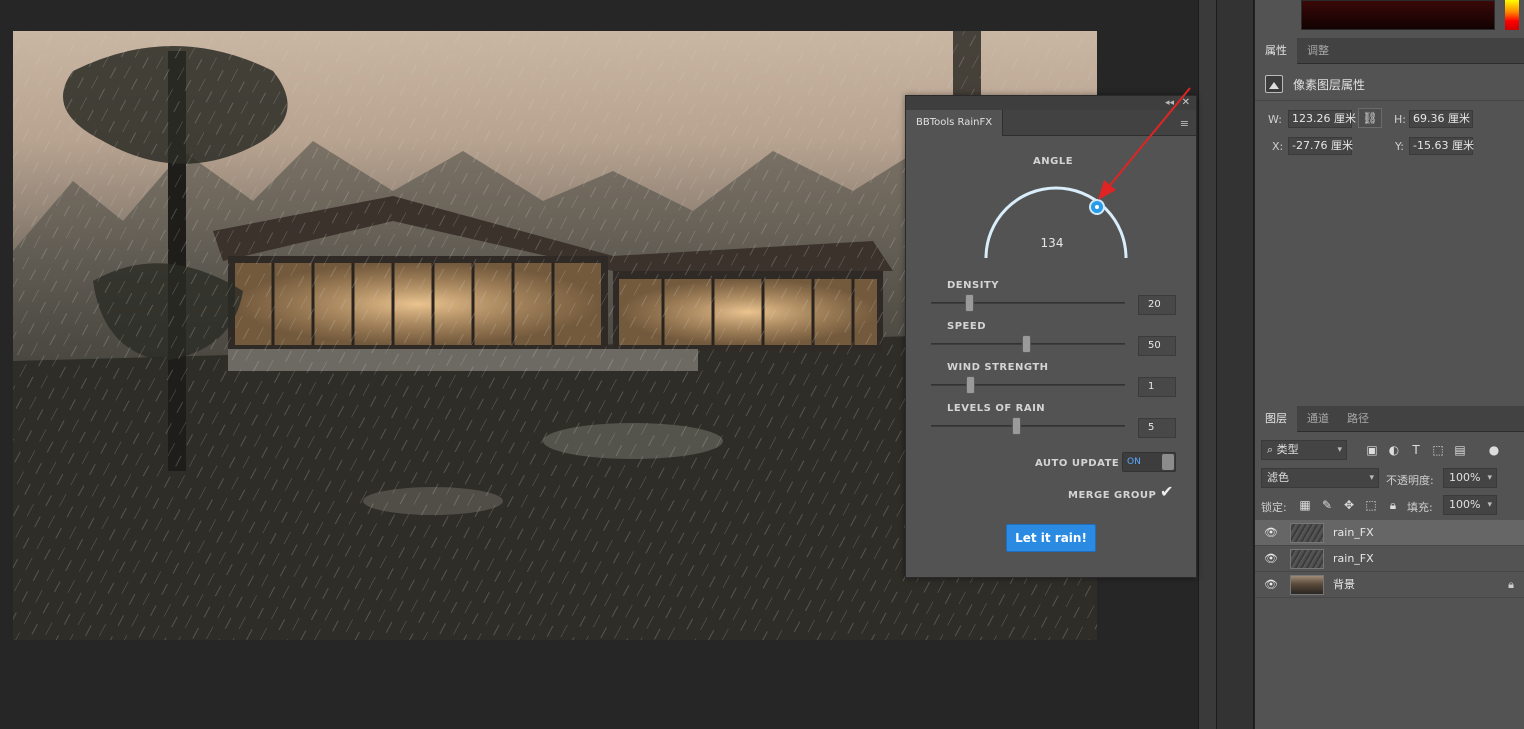 The height and width of the screenshot is (729, 1524). What do you see at coordinates (998, 367) in the screenshot?
I see `wind-strength-label: WIND STRENGTH` at bounding box center [998, 367].